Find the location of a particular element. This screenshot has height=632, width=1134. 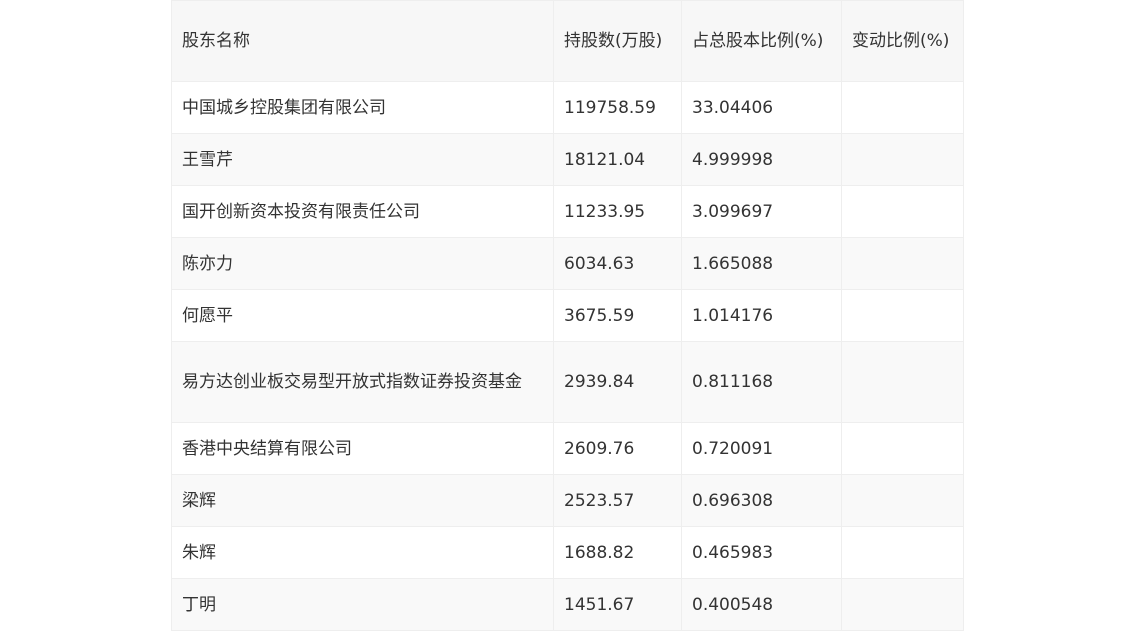

cell-shareholder-name: 梁辉 is located at coordinates (362, 500).